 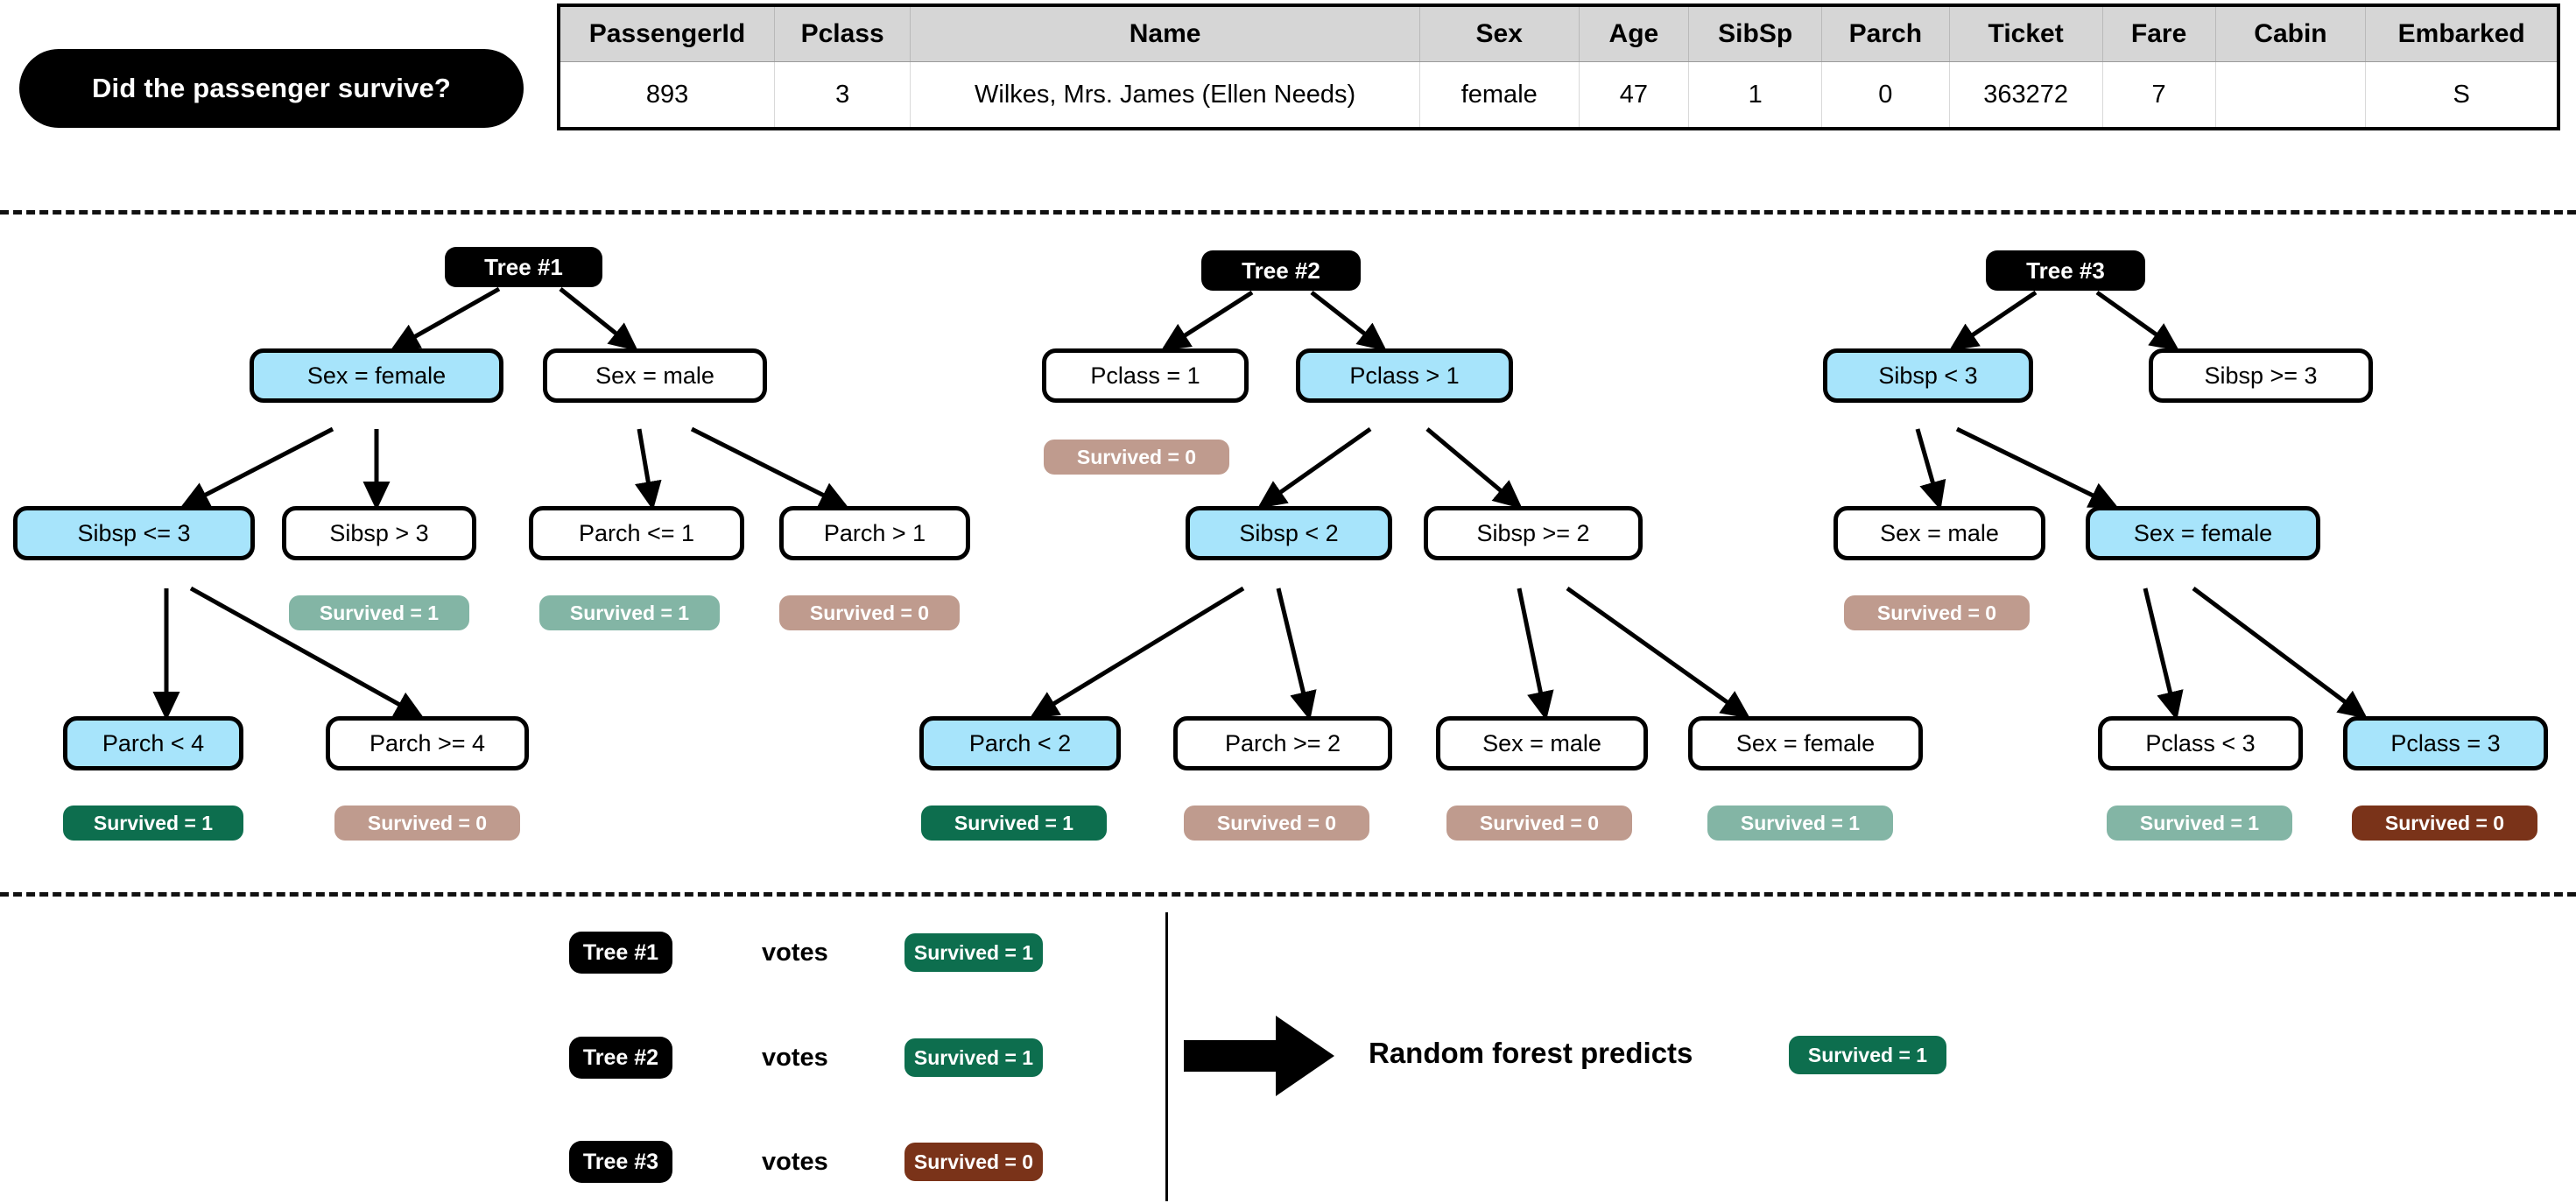 I want to click on column-header-fare: Fare, so click(x=2159, y=34).